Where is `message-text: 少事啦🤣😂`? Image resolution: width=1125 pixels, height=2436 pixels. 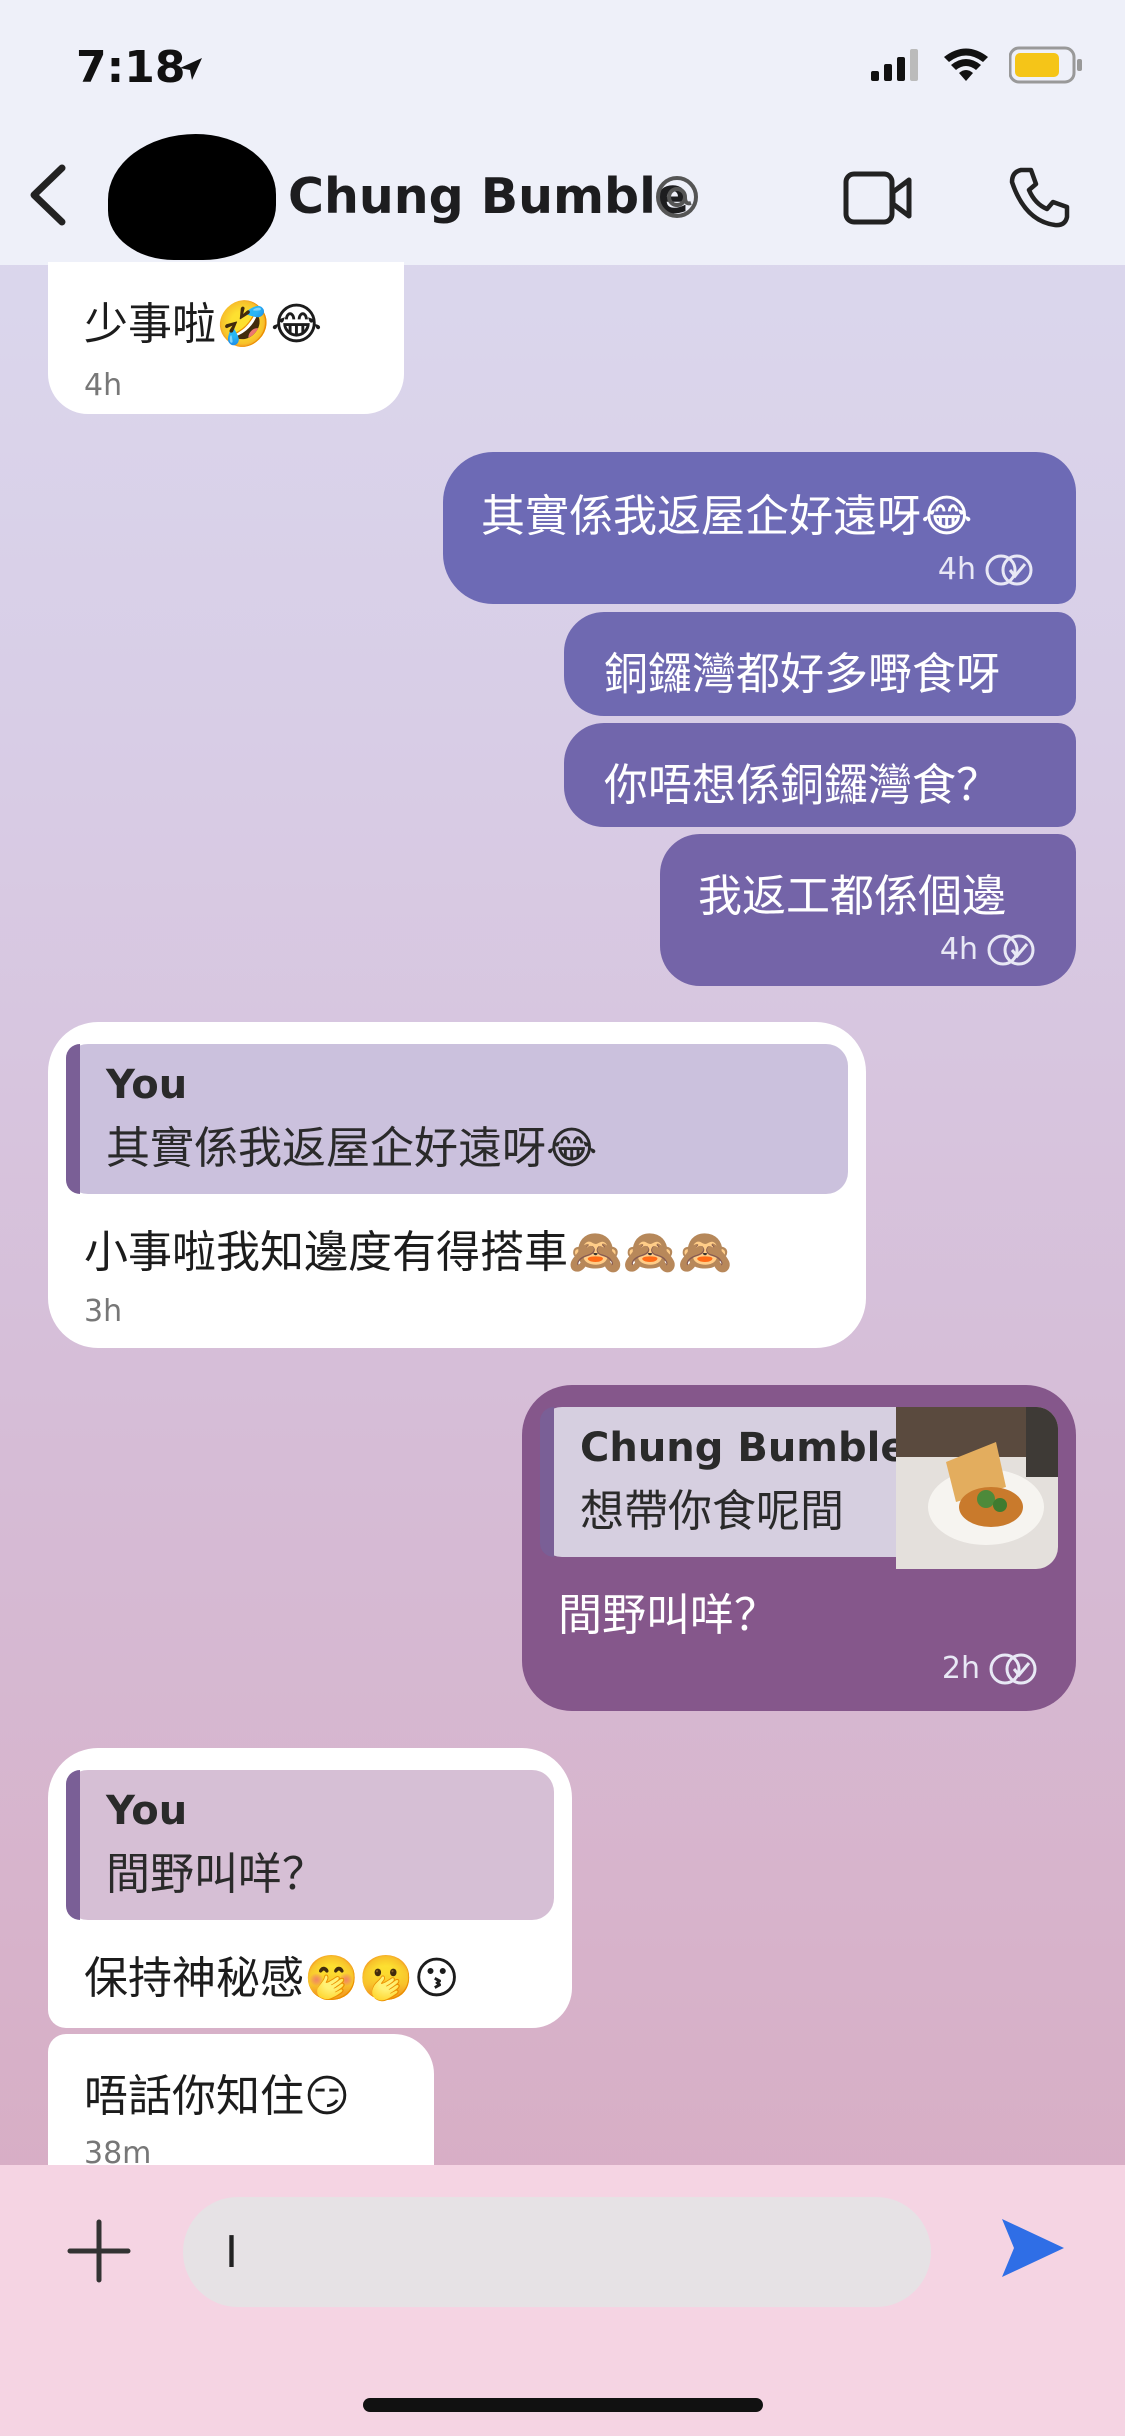 message-text: 少事啦🤣😂 is located at coordinates (203, 324).